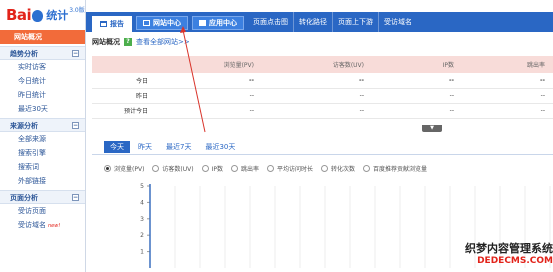  What do you see at coordinates (217, 169) in the screenshot?
I see `metric-label: IP数` at bounding box center [217, 169].